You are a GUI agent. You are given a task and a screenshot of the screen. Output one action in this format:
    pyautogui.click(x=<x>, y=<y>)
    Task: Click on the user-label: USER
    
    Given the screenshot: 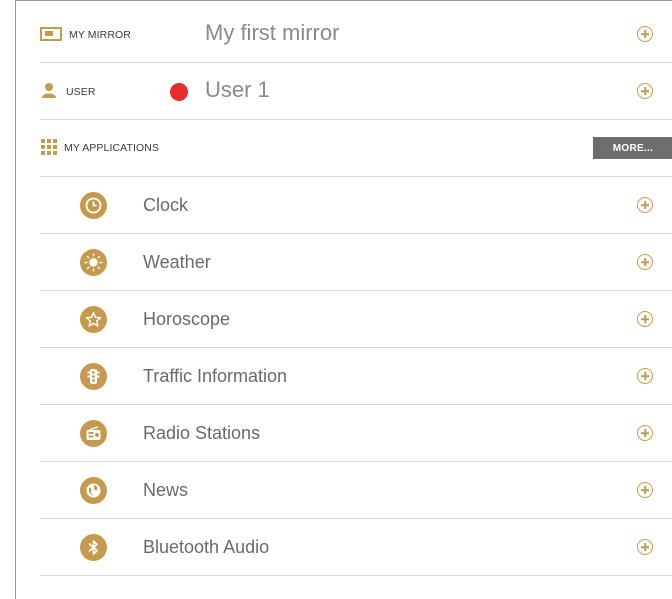 What is the action you would take?
    pyautogui.click(x=81, y=92)
    